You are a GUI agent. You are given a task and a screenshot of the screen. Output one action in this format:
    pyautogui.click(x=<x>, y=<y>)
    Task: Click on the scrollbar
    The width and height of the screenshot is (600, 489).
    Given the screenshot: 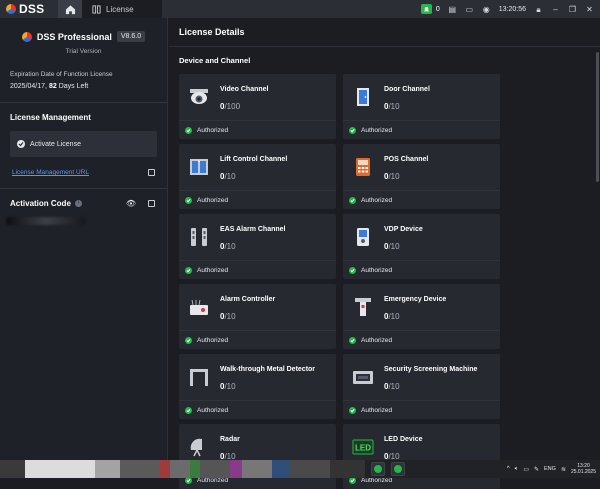 What is the action you would take?
    pyautogui.click(x=597, y=117)
    